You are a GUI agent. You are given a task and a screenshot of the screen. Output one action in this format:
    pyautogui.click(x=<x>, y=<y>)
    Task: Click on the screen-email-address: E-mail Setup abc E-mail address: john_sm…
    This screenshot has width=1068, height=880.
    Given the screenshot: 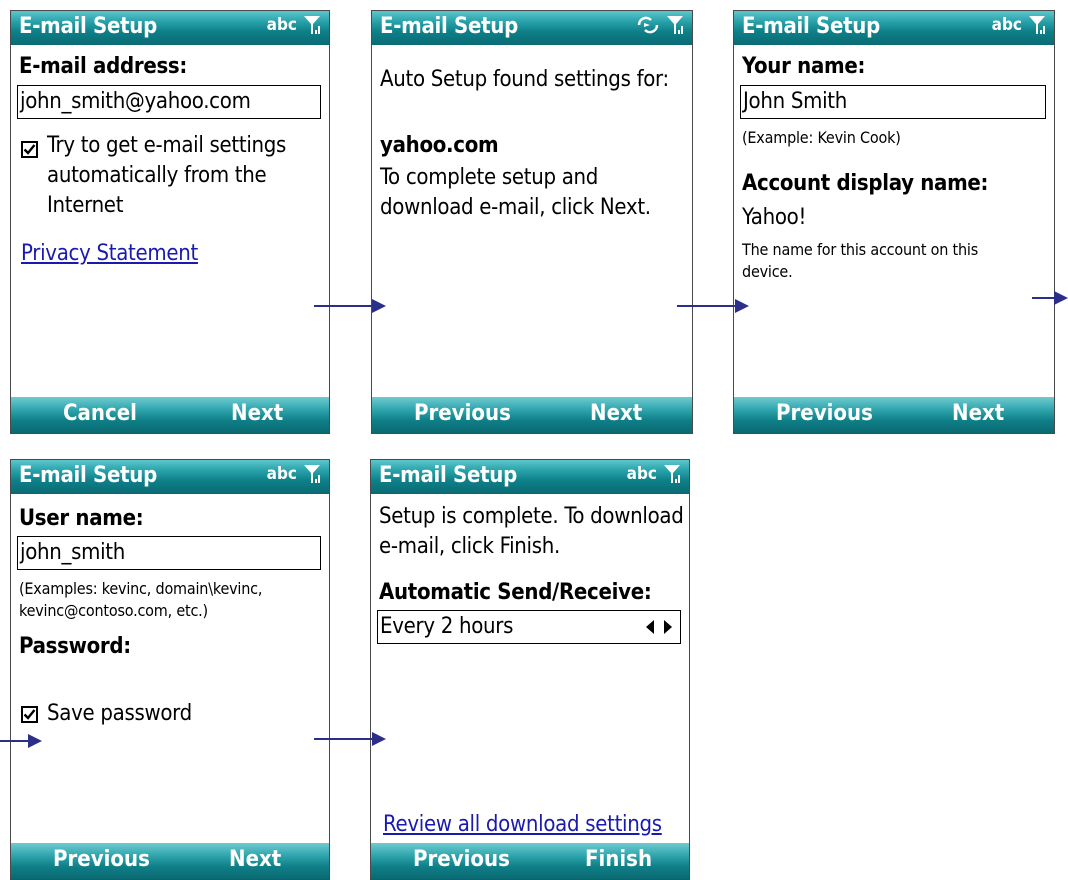 What is the action you would take?
    pyautogui.click(x=170, y=222)
    